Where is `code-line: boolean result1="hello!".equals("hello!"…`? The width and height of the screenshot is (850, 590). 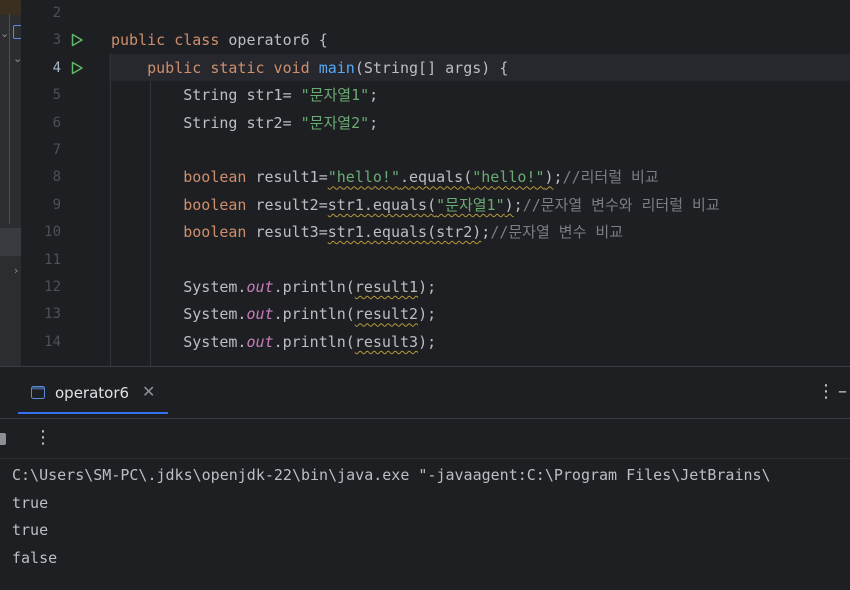 code-line: boolean result1="hello!".equals("hello!"… is located at coordinates (385, 177).